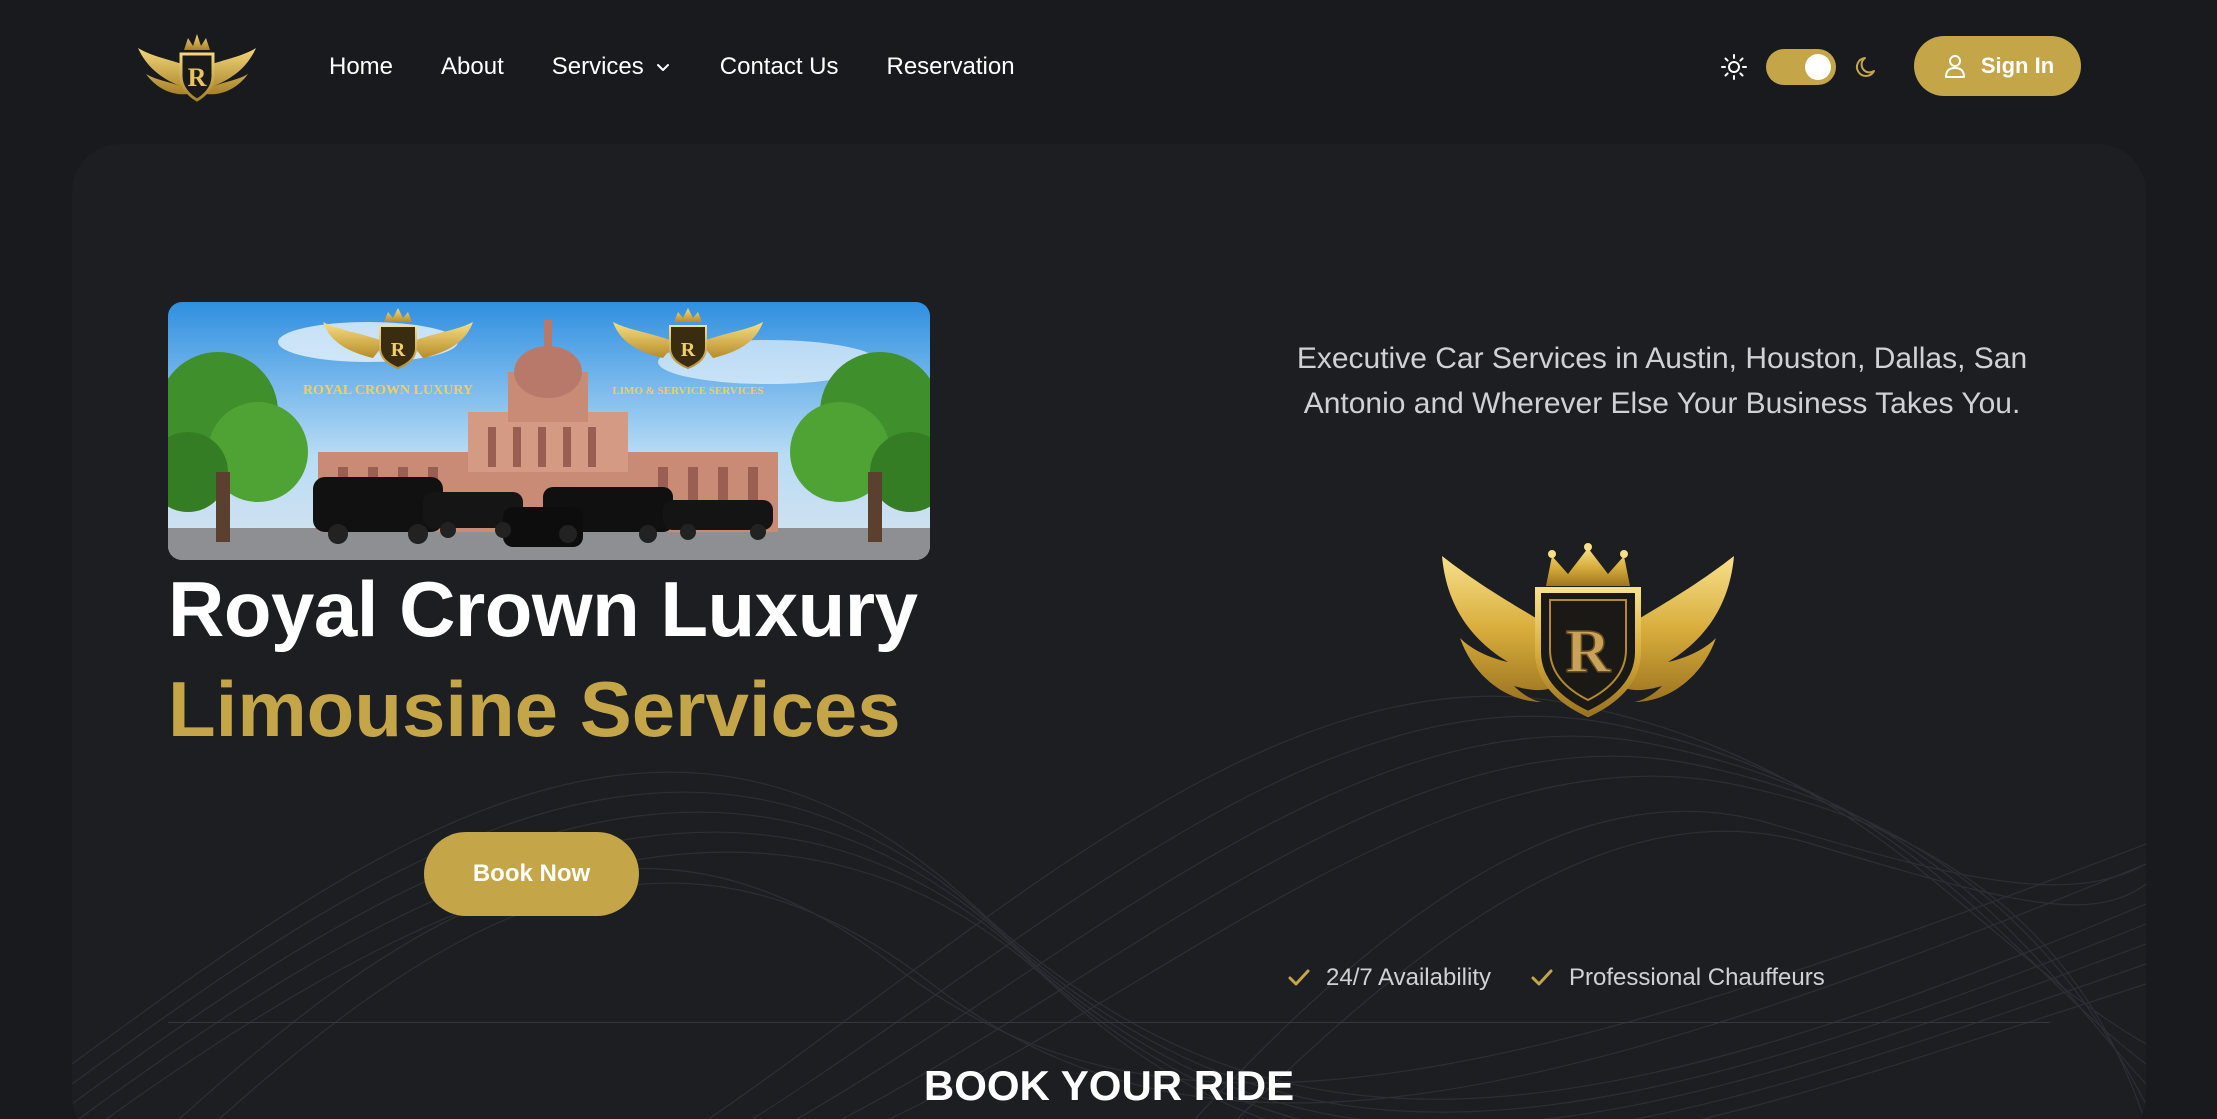 This screenshot has height=1119, width=2217. I want to click on nav-home-label: Home, so click(361, 66).